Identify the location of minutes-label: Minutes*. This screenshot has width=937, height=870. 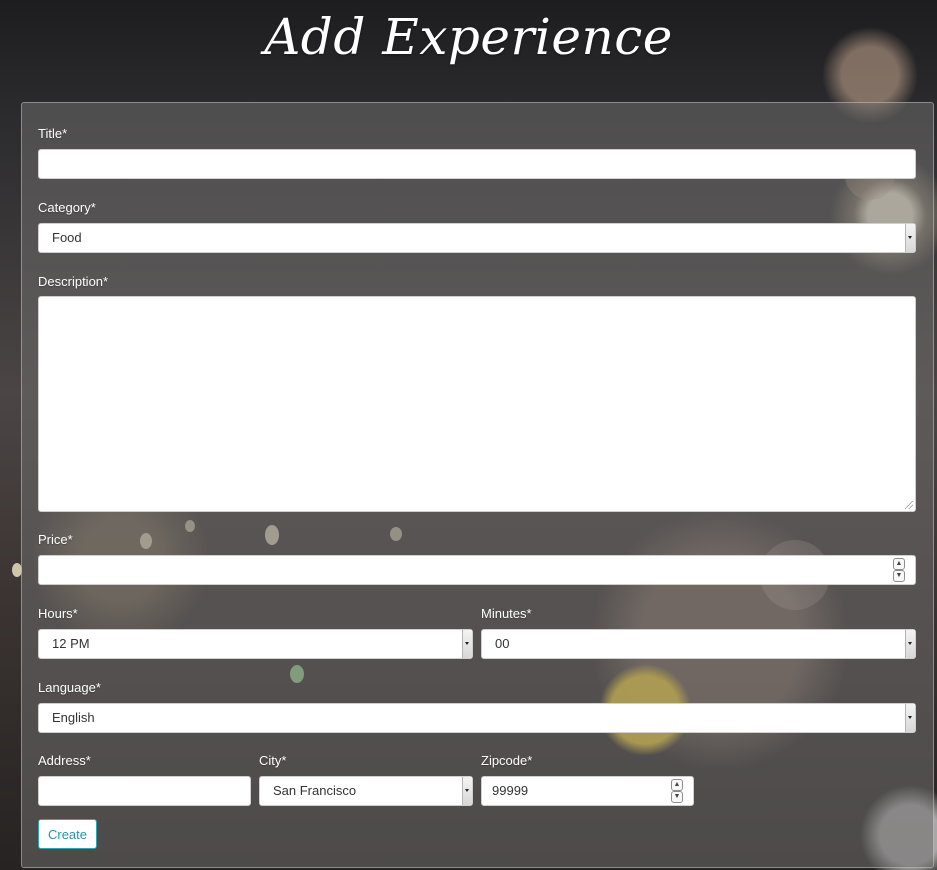
(506, 613).